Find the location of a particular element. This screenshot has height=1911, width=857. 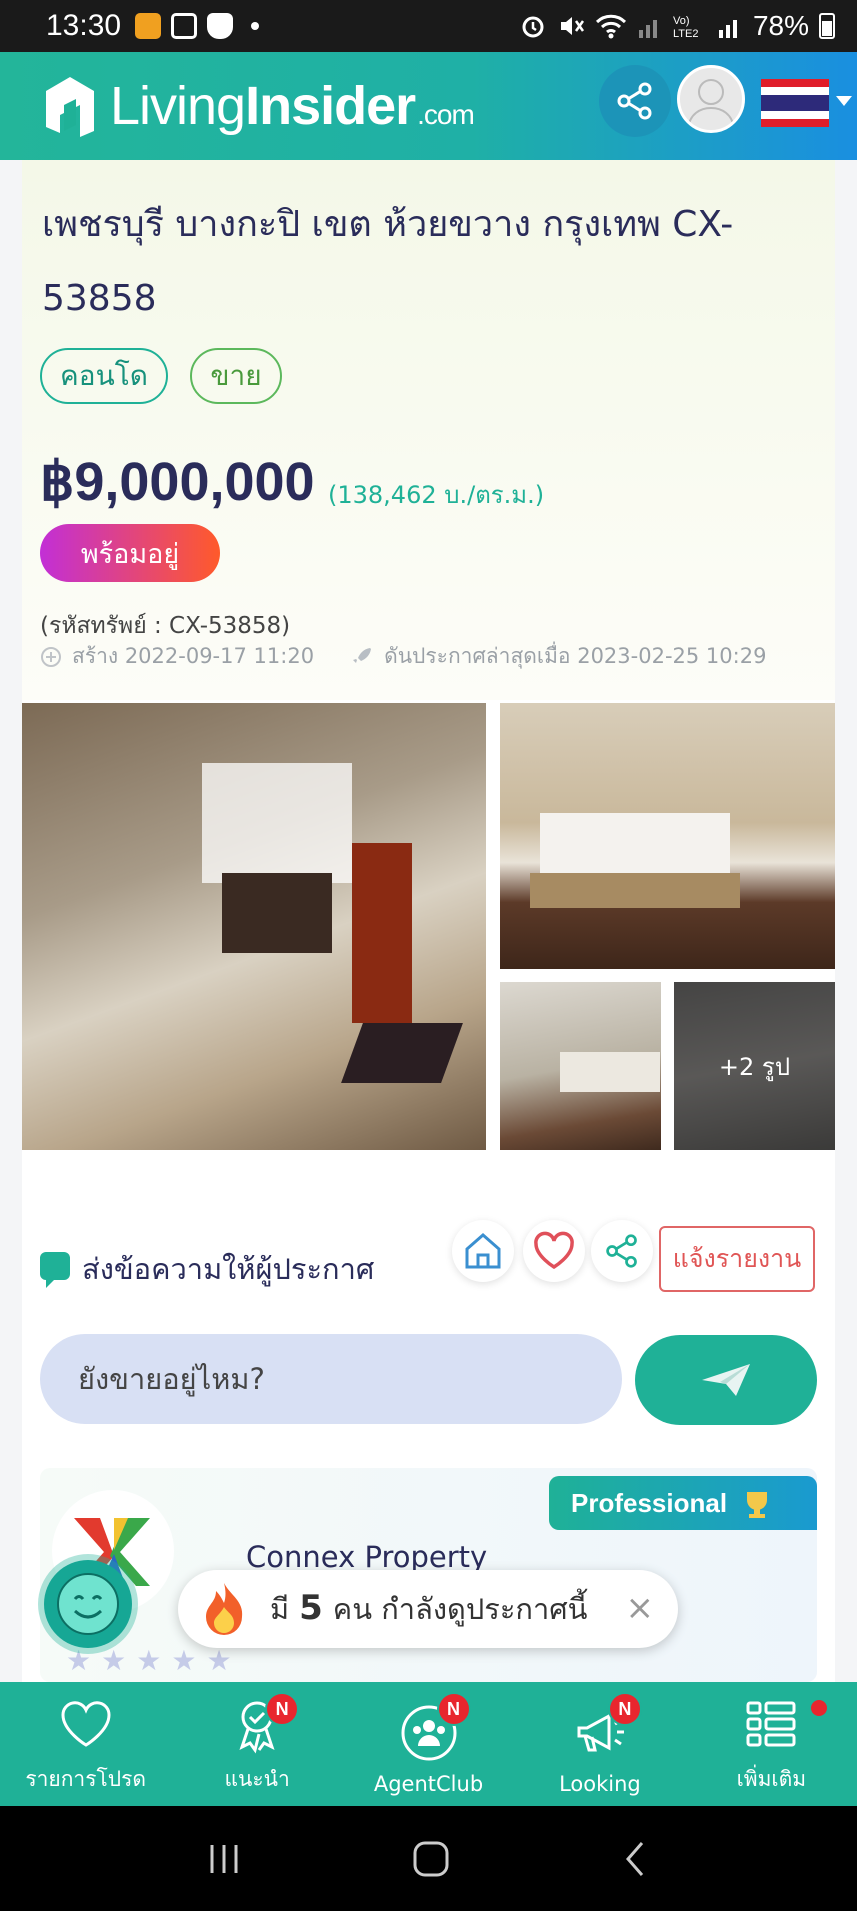

paper-plane-icon is located at coordinates (726, 1380).